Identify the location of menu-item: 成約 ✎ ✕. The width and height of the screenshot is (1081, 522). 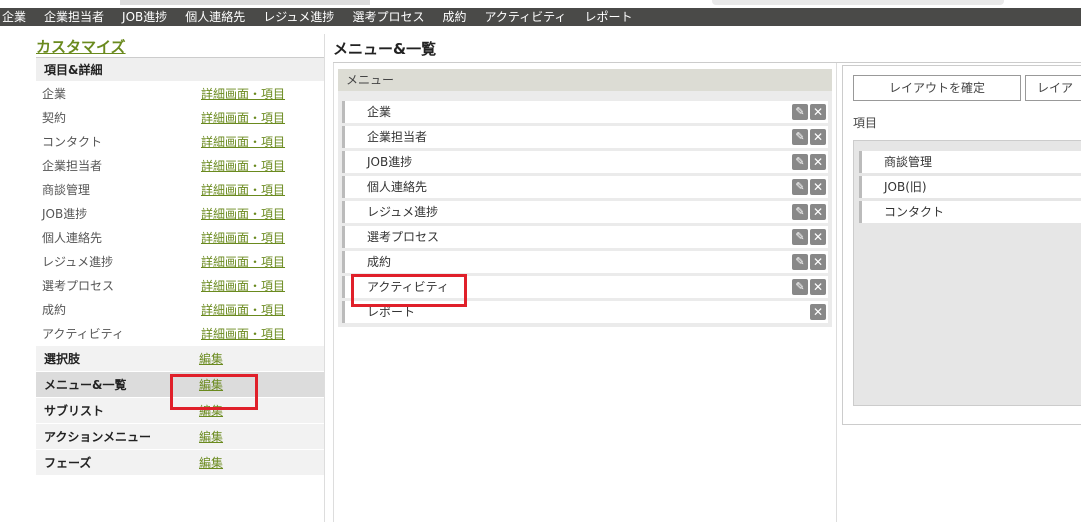
(585, 262).